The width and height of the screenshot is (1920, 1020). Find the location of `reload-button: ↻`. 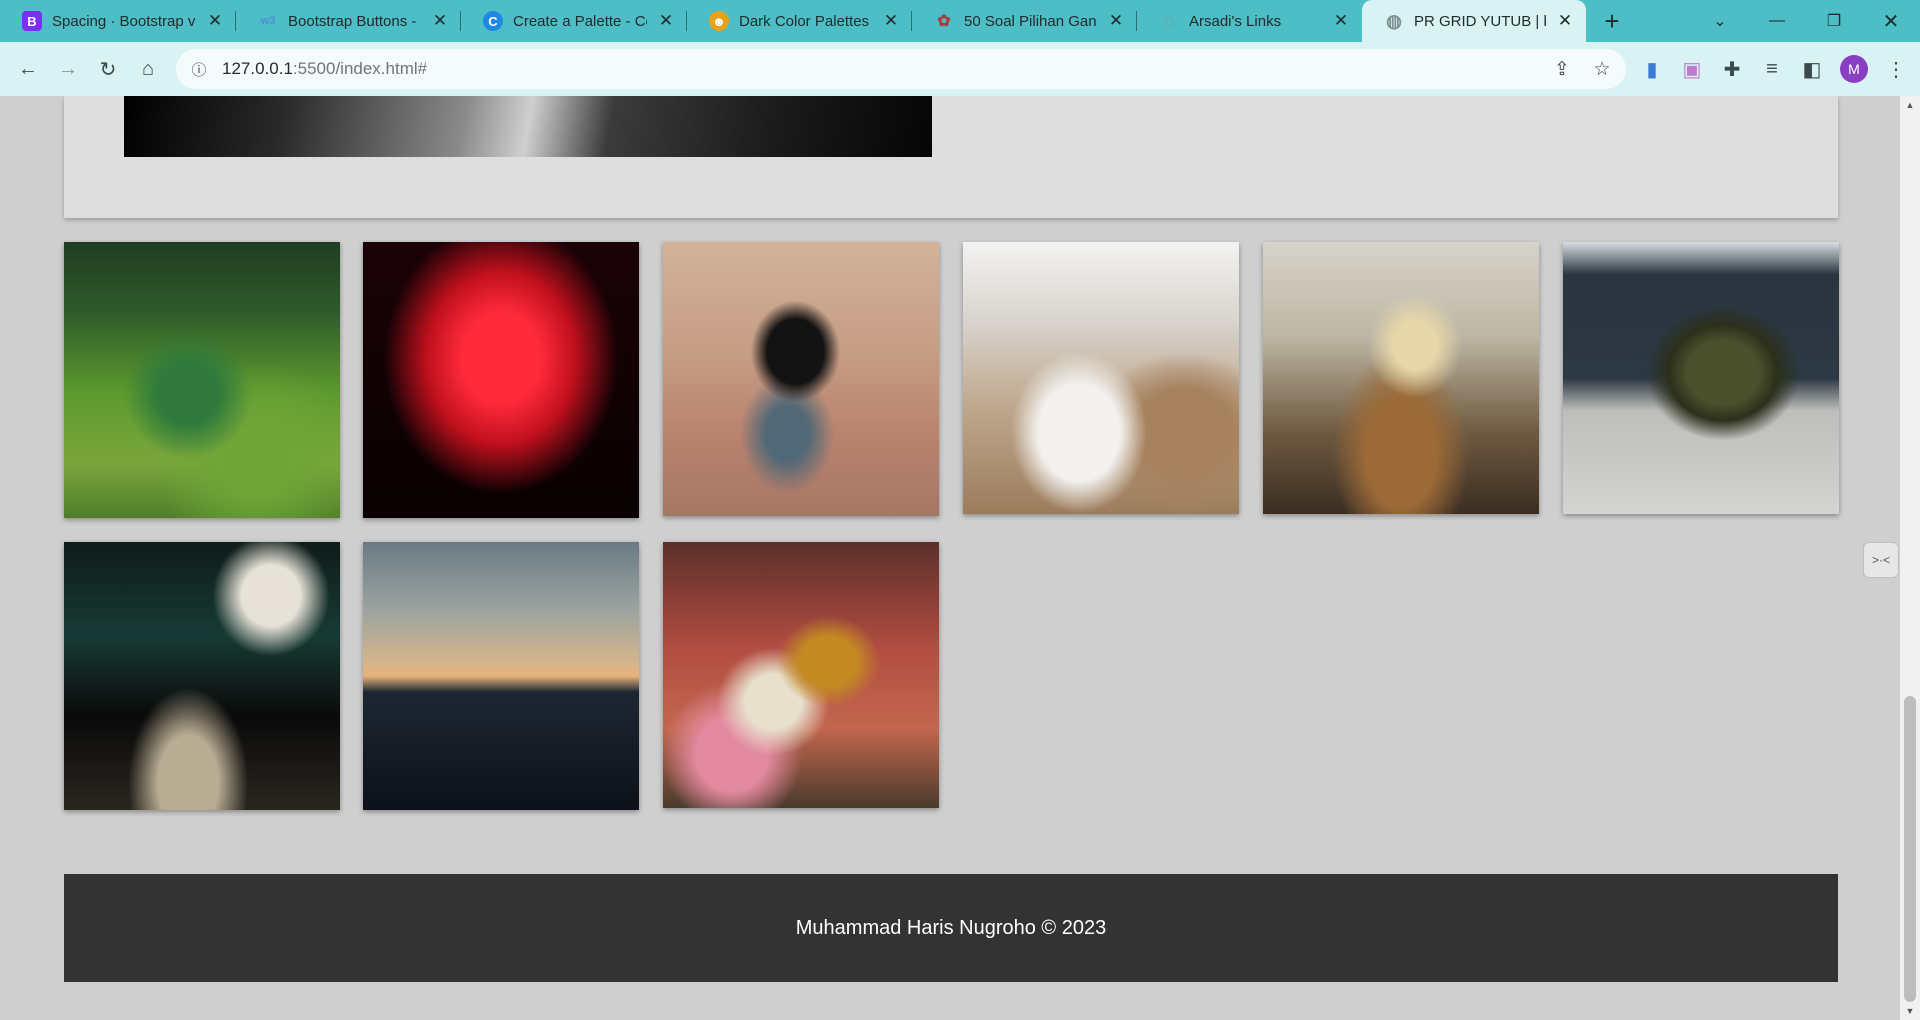

reload-button: ↻ is located at coordinates (108, 69).